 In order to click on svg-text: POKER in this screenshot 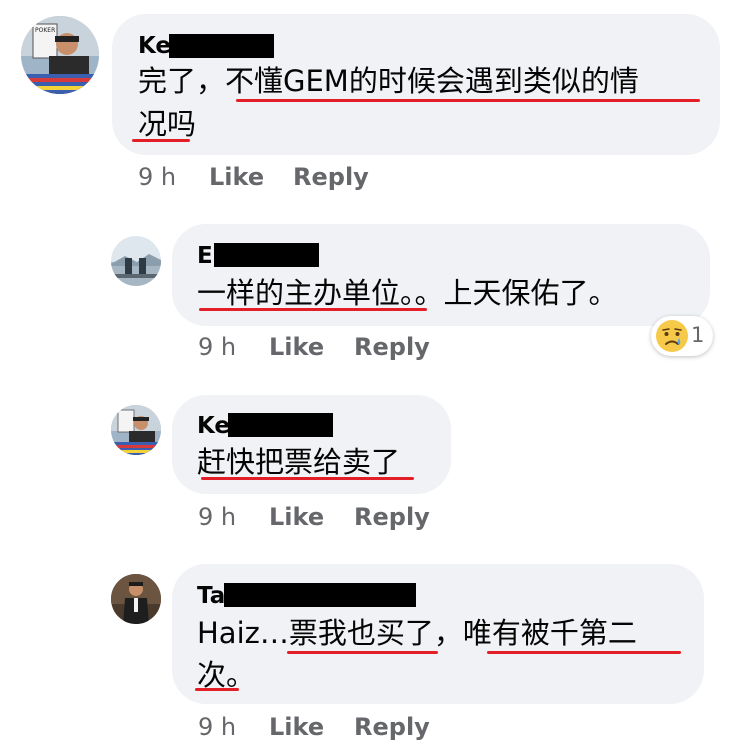, I will do `click(45, 30)`.